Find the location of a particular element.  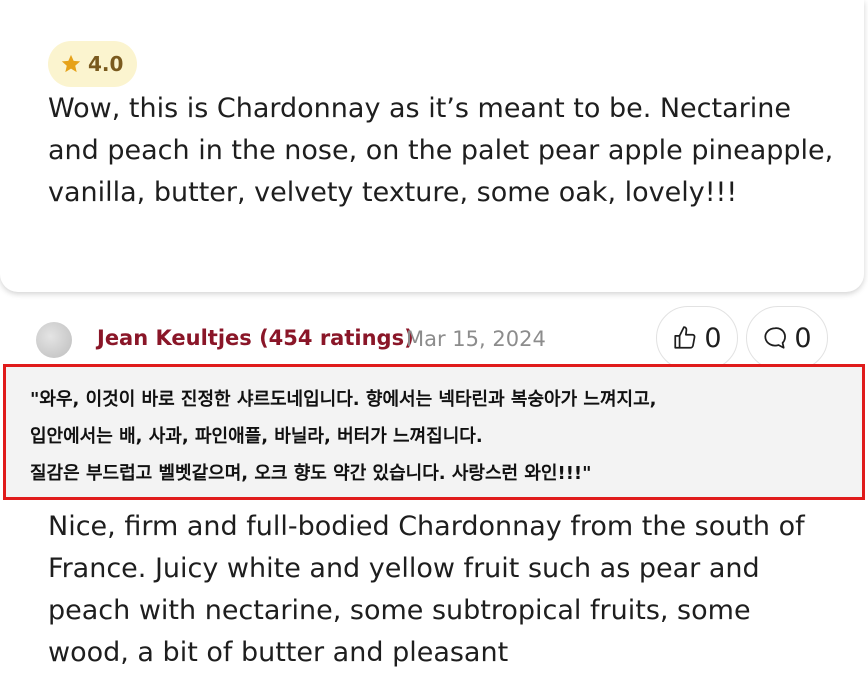

rating-badge: 4.0 is located at coordinates (93, 64).